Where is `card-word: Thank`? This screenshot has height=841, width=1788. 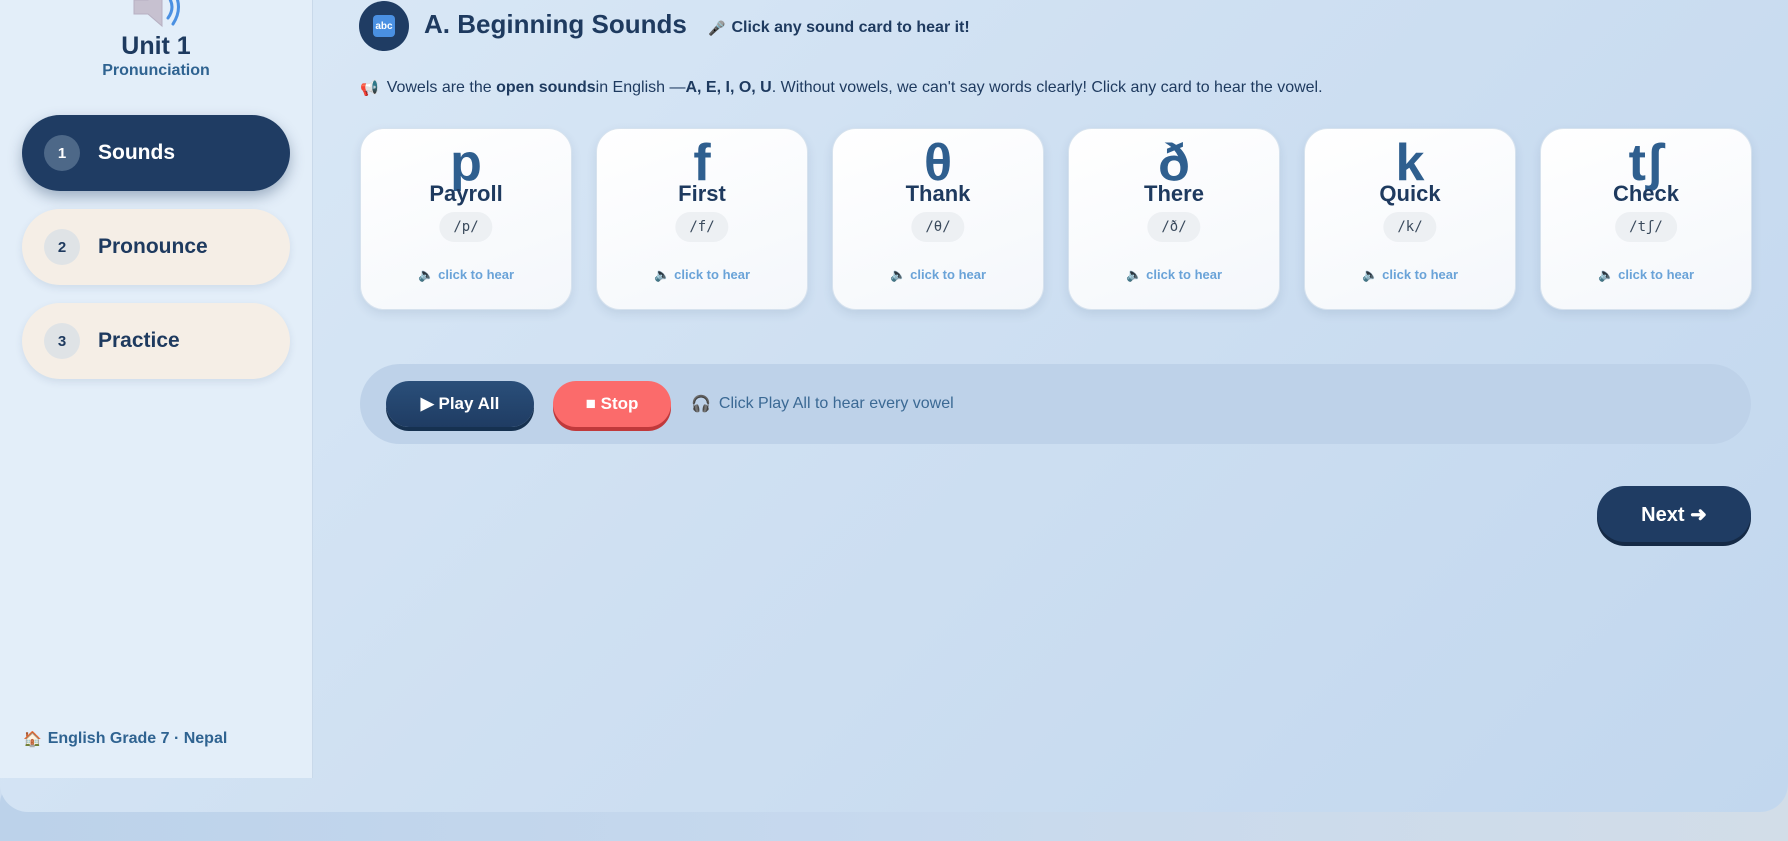 card-word: Thank is located at coordinates (938, 193).